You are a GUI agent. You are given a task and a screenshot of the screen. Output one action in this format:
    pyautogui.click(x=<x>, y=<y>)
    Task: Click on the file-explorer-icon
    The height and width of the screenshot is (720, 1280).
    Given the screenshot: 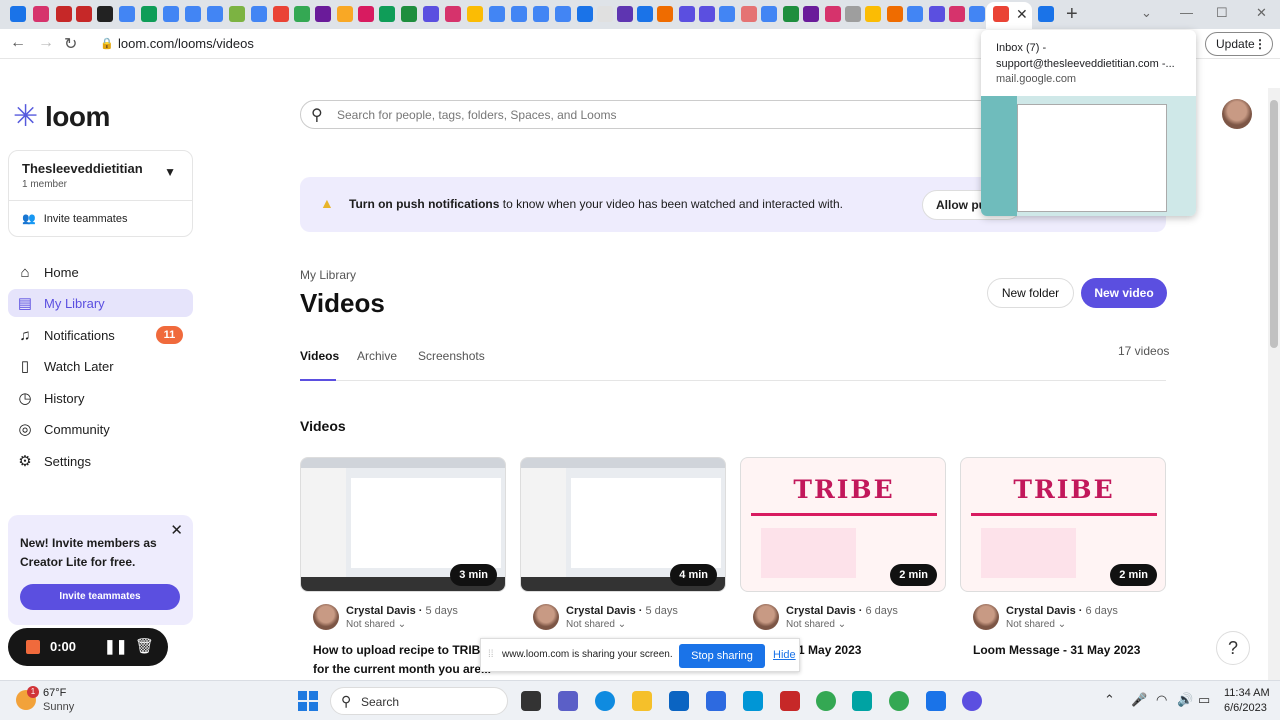 What is the action you would take?
    pyautogui.click(x=642, y=701)
    